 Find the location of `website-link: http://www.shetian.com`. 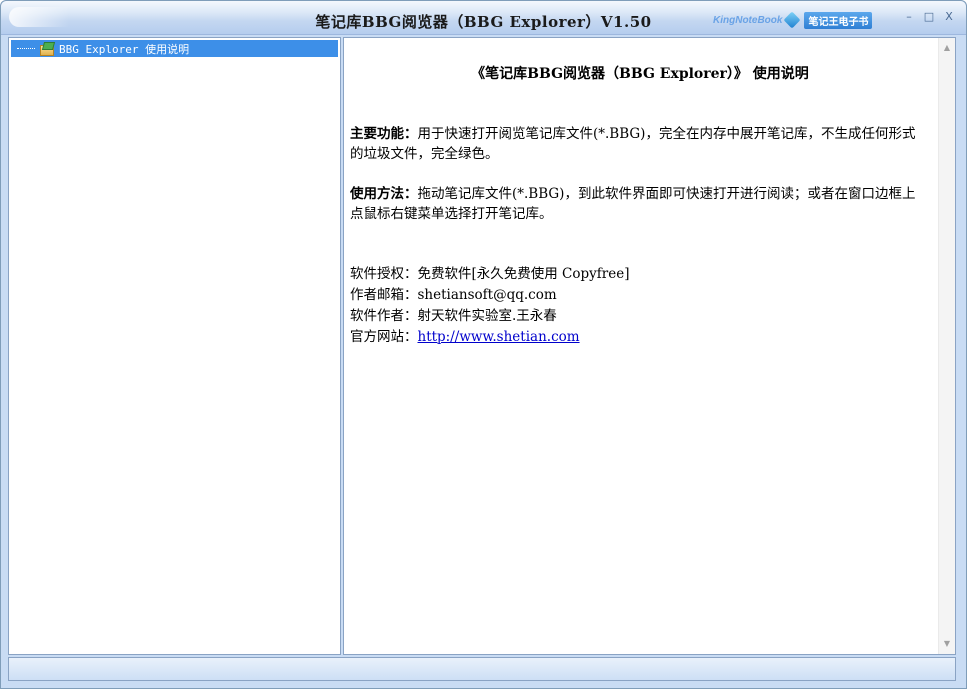

website-link: http://www.shetian.com is located at coordinates (499, 337).